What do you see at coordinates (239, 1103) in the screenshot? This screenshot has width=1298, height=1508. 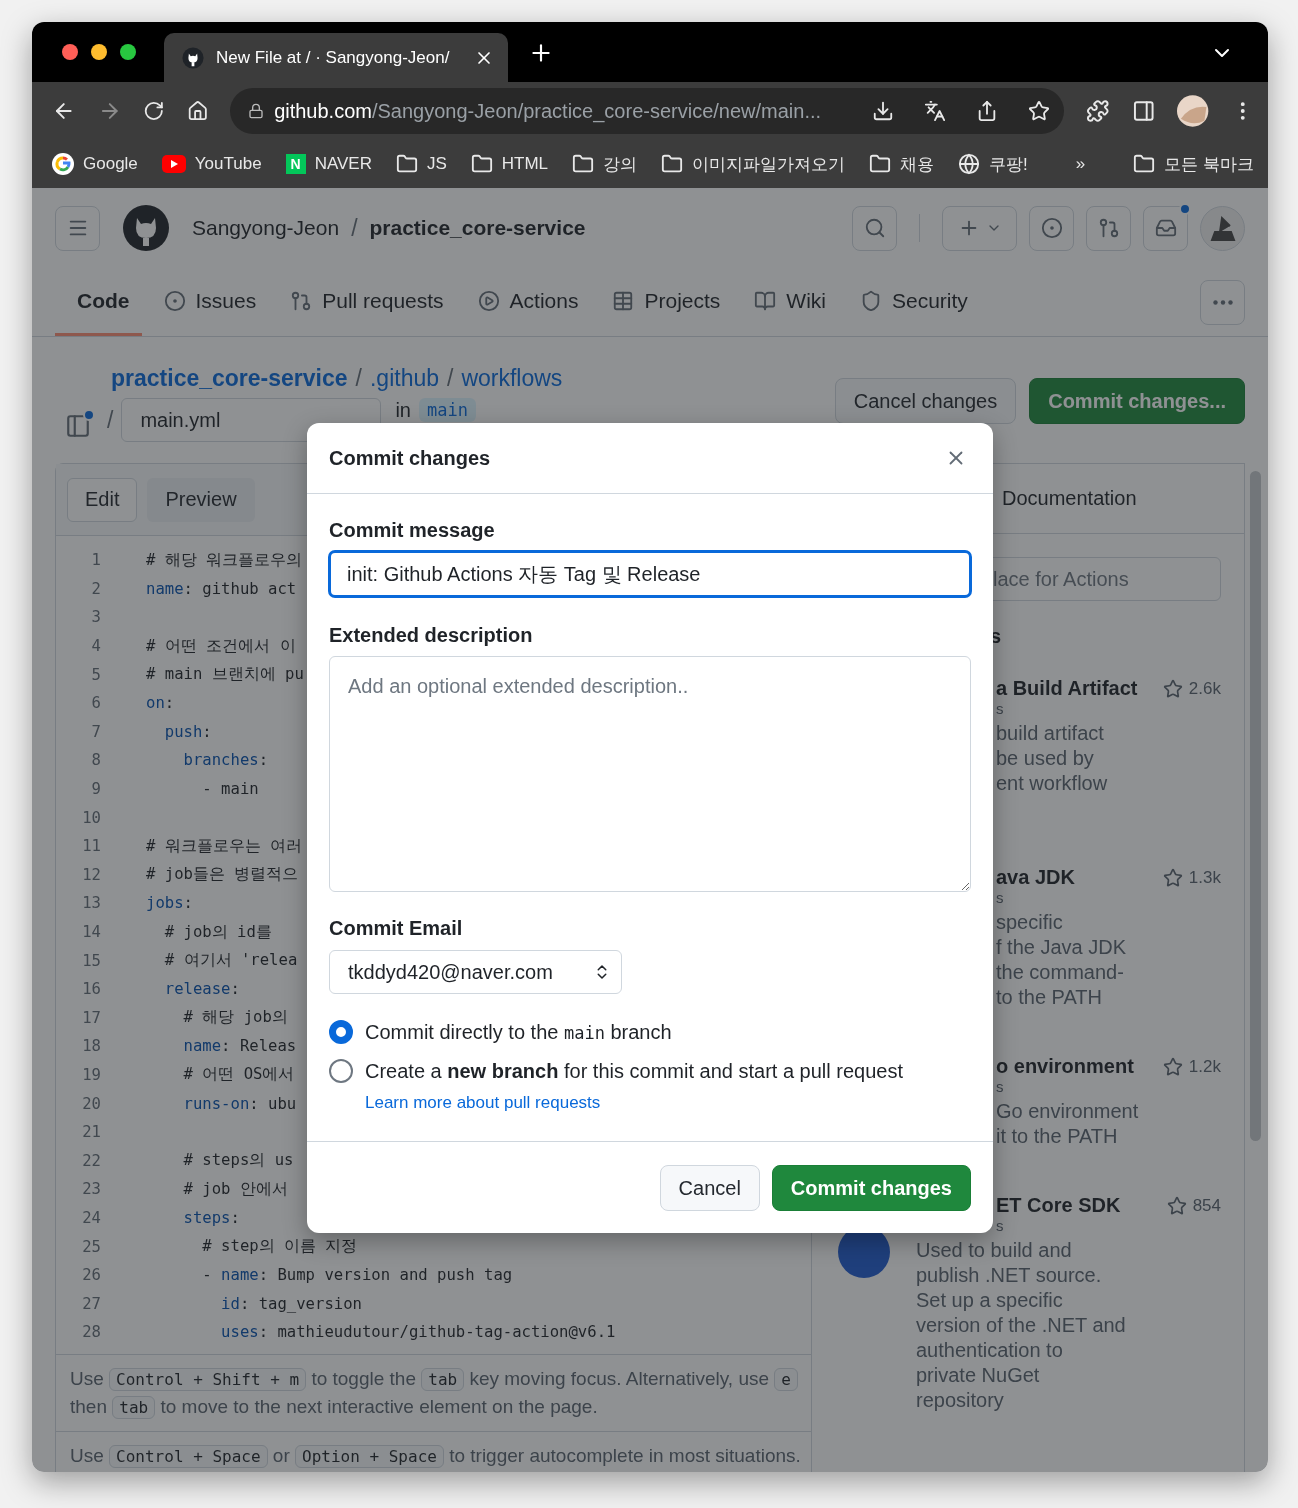 I see `code-line: runs-on: ubu` at bounding box center [239, 1103].